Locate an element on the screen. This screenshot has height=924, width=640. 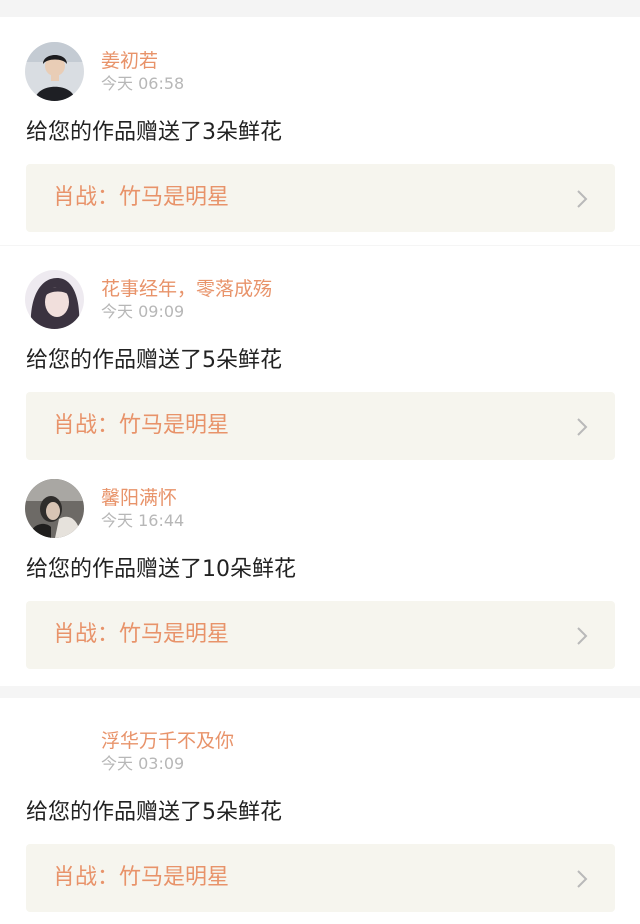
gift-message: 给您的作品赠送了10朵鲜花 is located at coordinates (161, 569).